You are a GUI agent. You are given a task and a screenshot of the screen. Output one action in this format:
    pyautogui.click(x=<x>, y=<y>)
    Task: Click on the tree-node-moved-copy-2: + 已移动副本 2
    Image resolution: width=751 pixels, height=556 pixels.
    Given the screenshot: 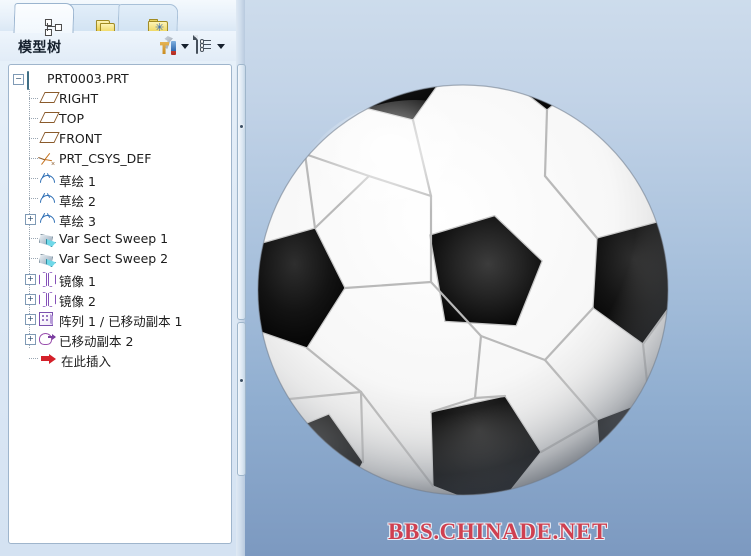 What is the action you would take?
    pyautogui.click(x=120, y=339)
    